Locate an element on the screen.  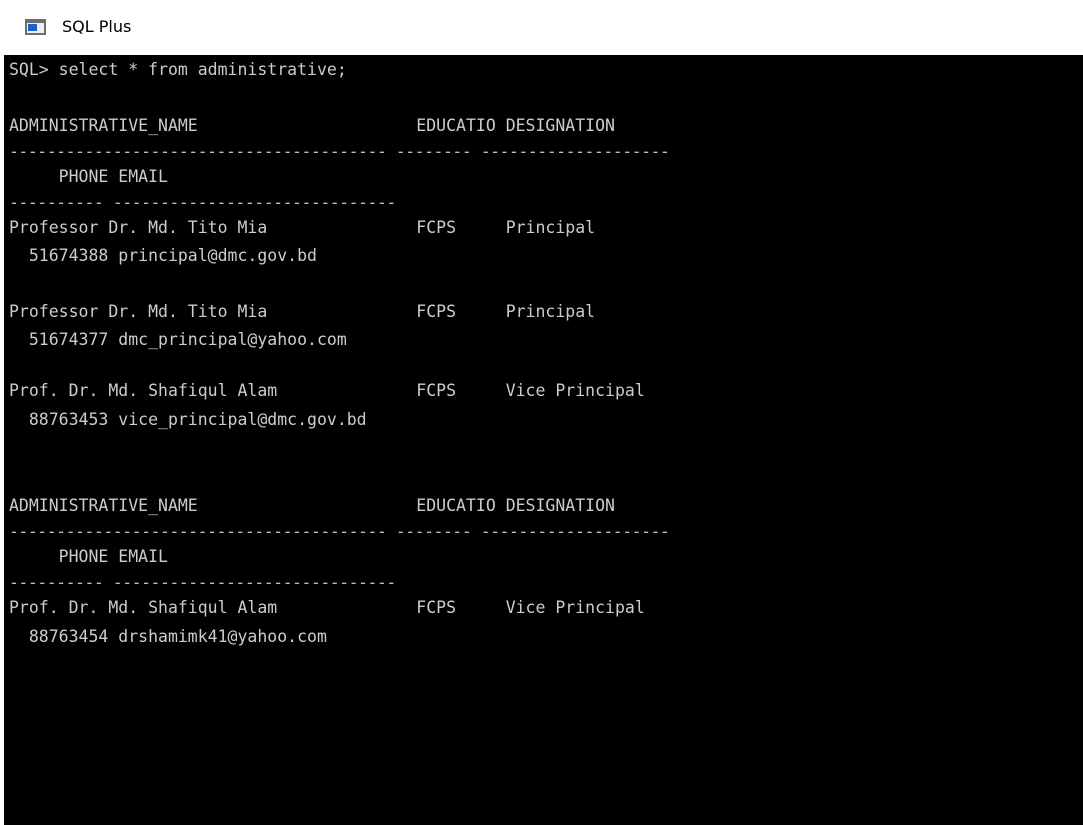
console-line-row: 51674377 dmc_principal@yahoo.com is located at coordinates (178, 339).